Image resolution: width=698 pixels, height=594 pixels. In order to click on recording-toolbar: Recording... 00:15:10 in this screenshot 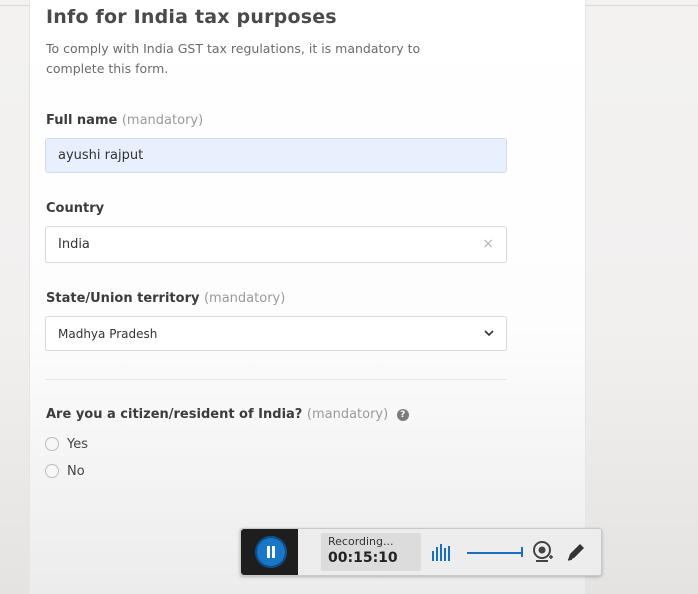, I will do `click(421, 552)`.